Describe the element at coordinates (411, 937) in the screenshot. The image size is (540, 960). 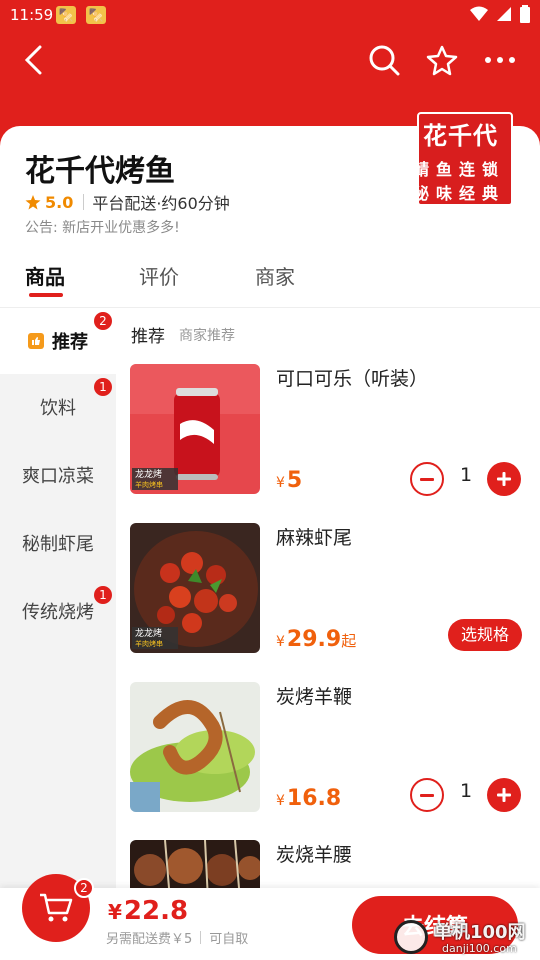
I see `watermark-logo-icon` at that location.